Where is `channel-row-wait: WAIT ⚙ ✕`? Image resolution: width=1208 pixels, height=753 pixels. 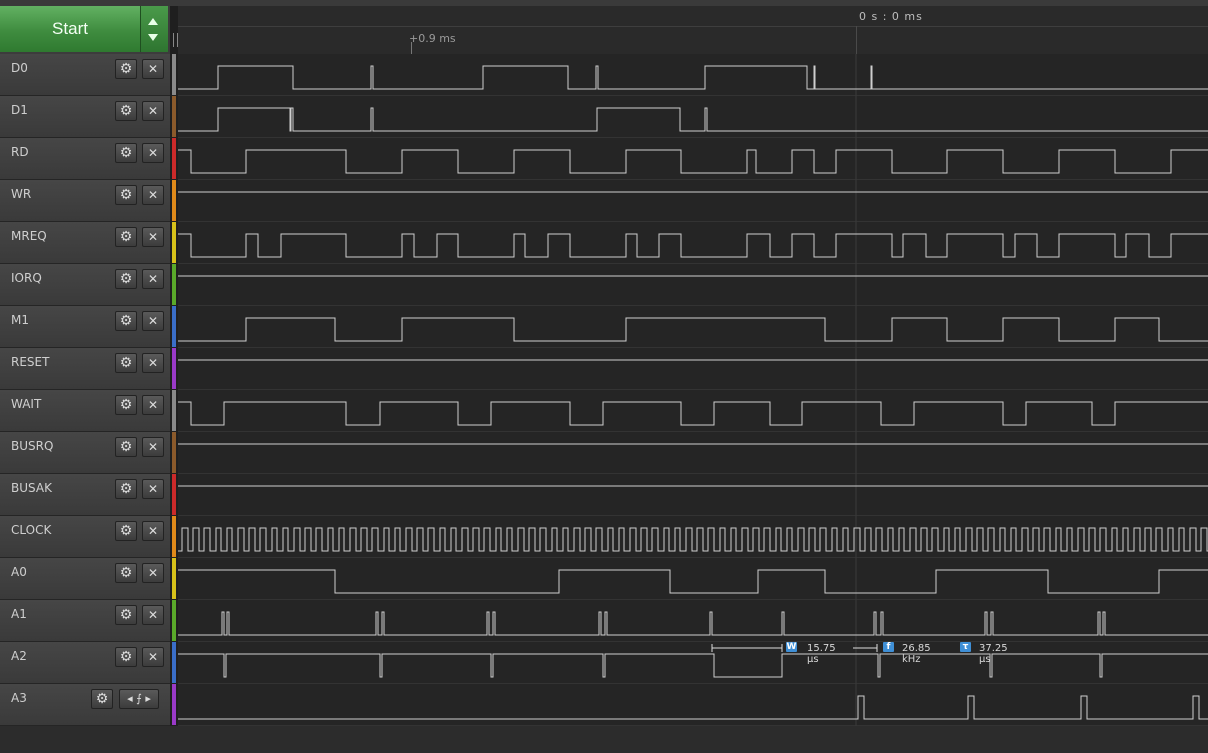
channel-row-wait: WAIT ⚙ ✕ is located at coordinates (85, 411).